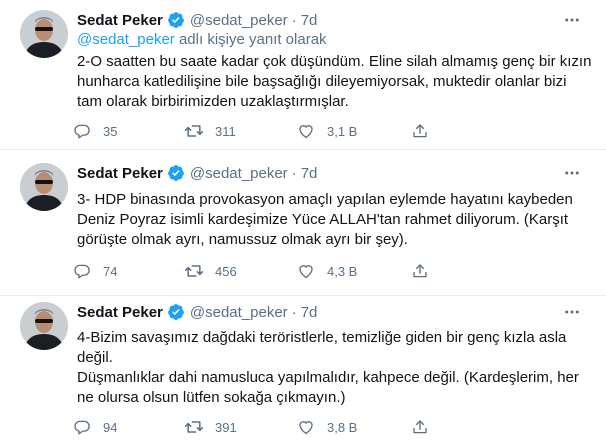 The height and width of the screenshot is (445, 606). What do you see at coordinates (110, 131) in the screenshot?
I see `reply-count: 35` at bounding box center [110, 131].